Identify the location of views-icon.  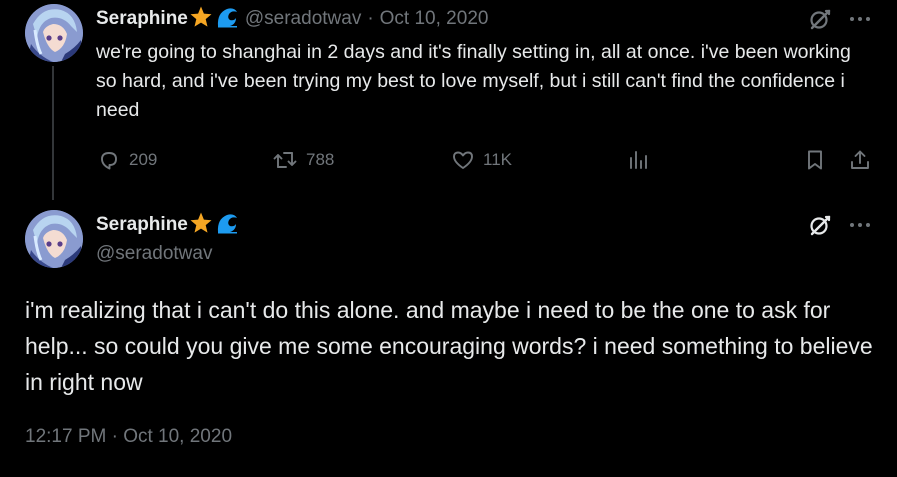
(638, 160).